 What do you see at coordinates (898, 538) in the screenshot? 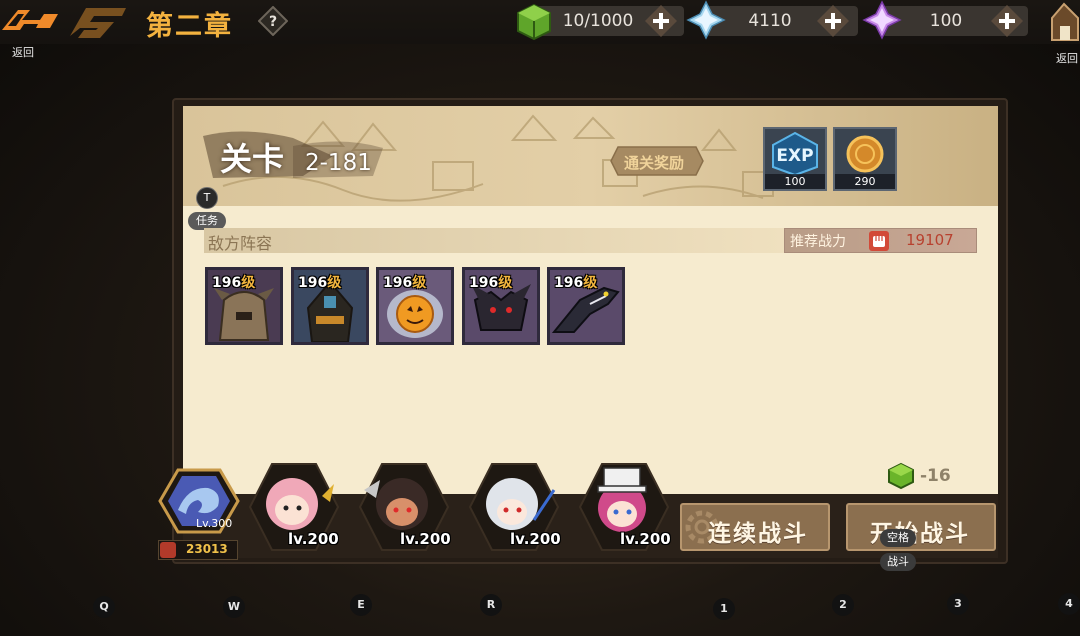
I see `space-key-tip: 空格` at bounding box center [898, 538].